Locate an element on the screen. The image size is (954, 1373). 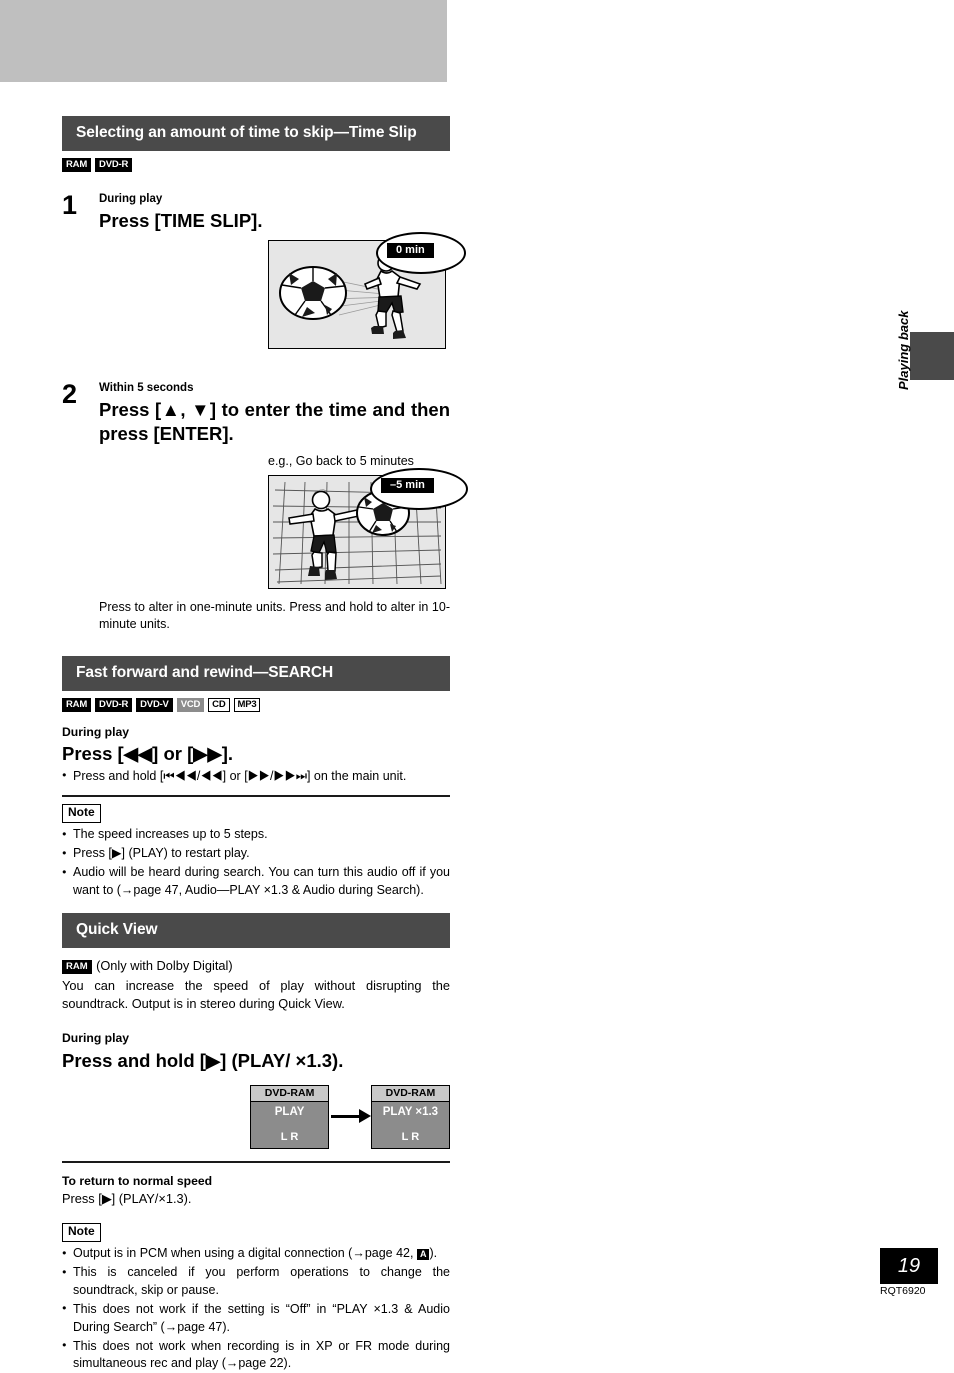
callout-label-0min: 0 min is located at coordinates (410, 251).